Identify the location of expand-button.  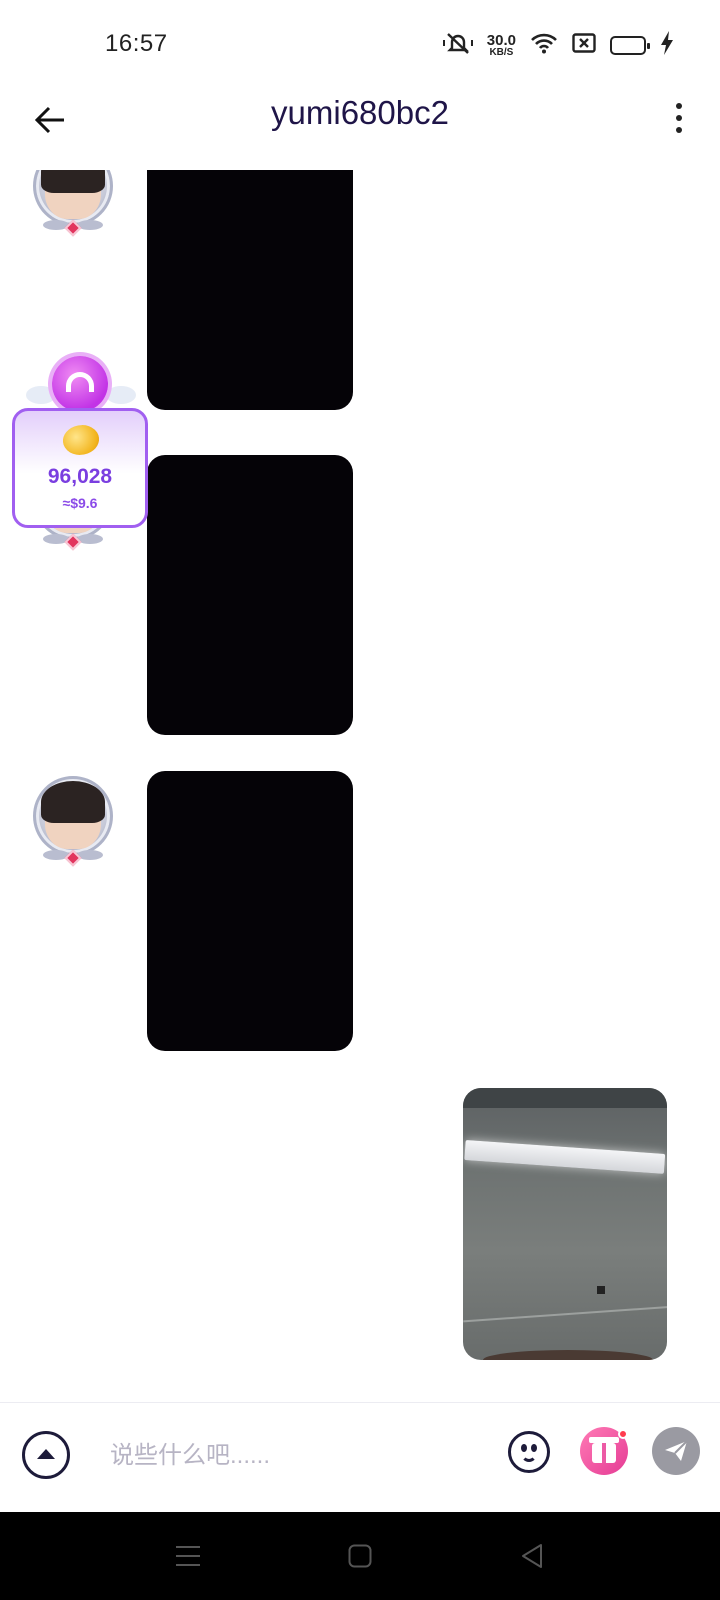
(46, 1455).